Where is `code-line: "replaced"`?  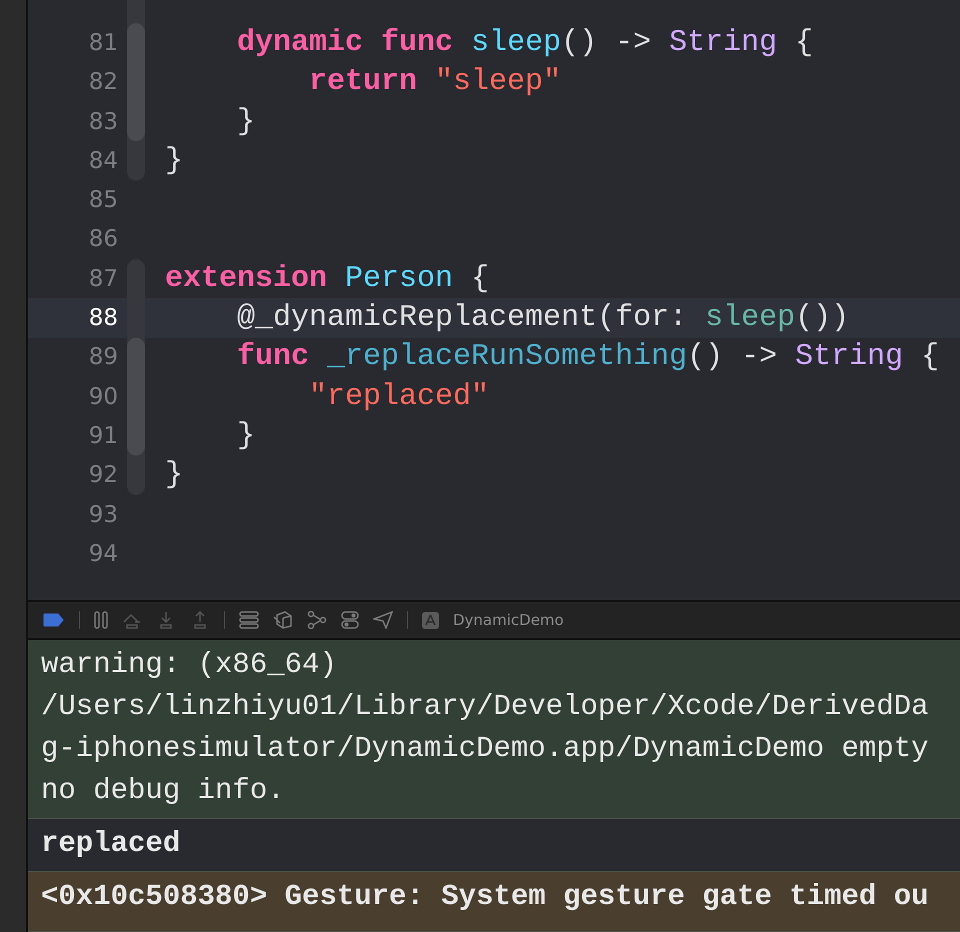
code-line: "replaced" is located at coordinates (399, 397).